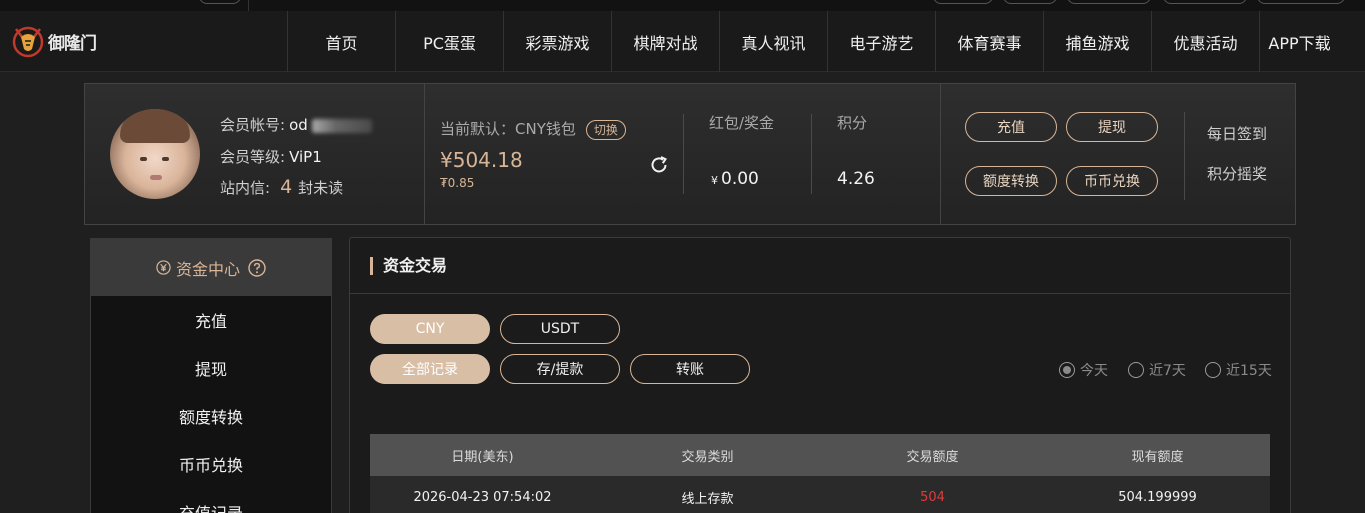 Image resolution: width=1365 pixels, height=513 pixels. I want to click on panel-header: 资金交易, so click(820, 266).